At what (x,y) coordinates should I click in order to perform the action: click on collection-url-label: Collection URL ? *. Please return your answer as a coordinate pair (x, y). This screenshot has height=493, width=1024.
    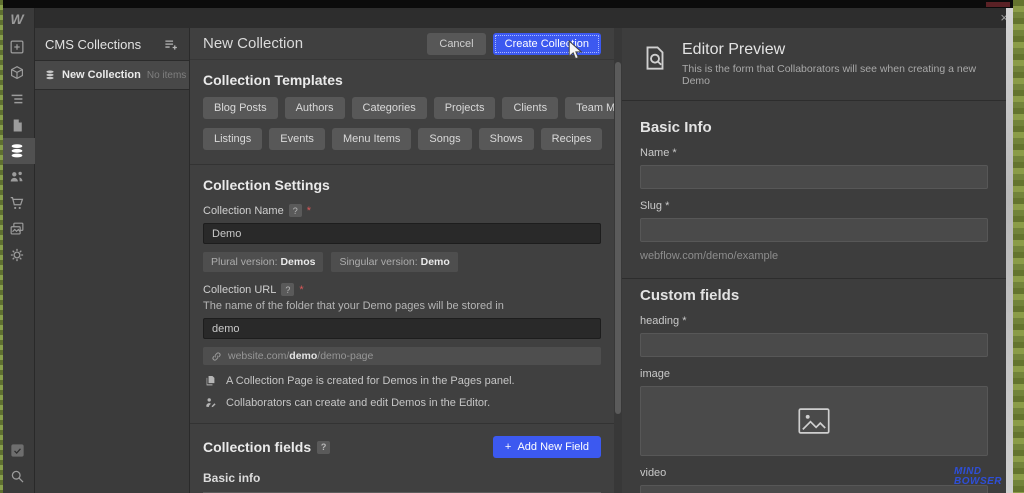
    Looking at the image, I should click on (253, 289).